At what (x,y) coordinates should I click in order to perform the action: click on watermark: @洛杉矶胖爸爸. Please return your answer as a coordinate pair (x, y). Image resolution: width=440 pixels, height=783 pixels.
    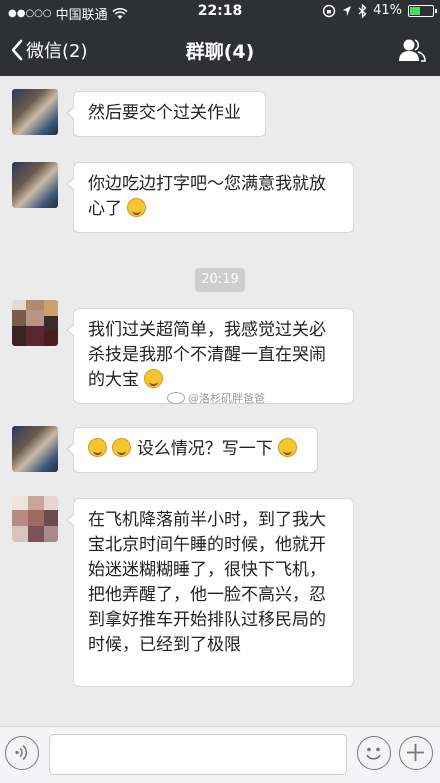
    Looking at the image, I should click on (216, 398).